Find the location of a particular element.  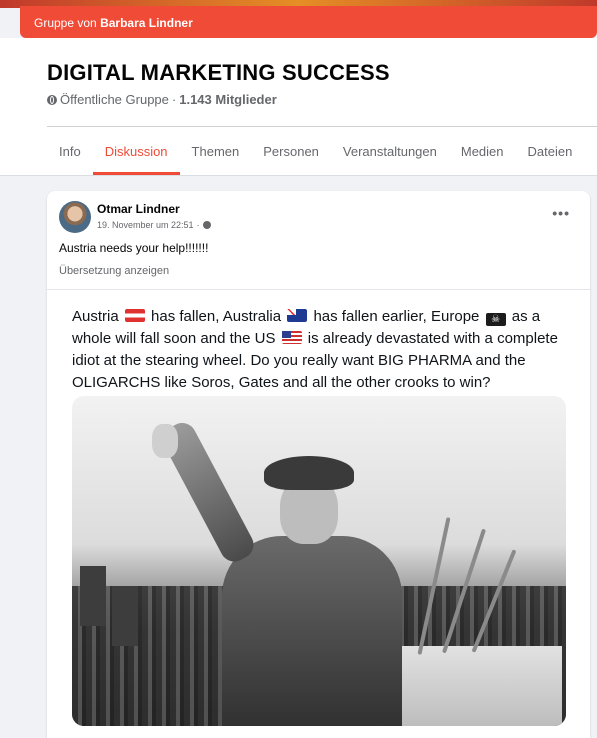

group-owner-name: Barbara Lindner is located at coordinates (146, 23).